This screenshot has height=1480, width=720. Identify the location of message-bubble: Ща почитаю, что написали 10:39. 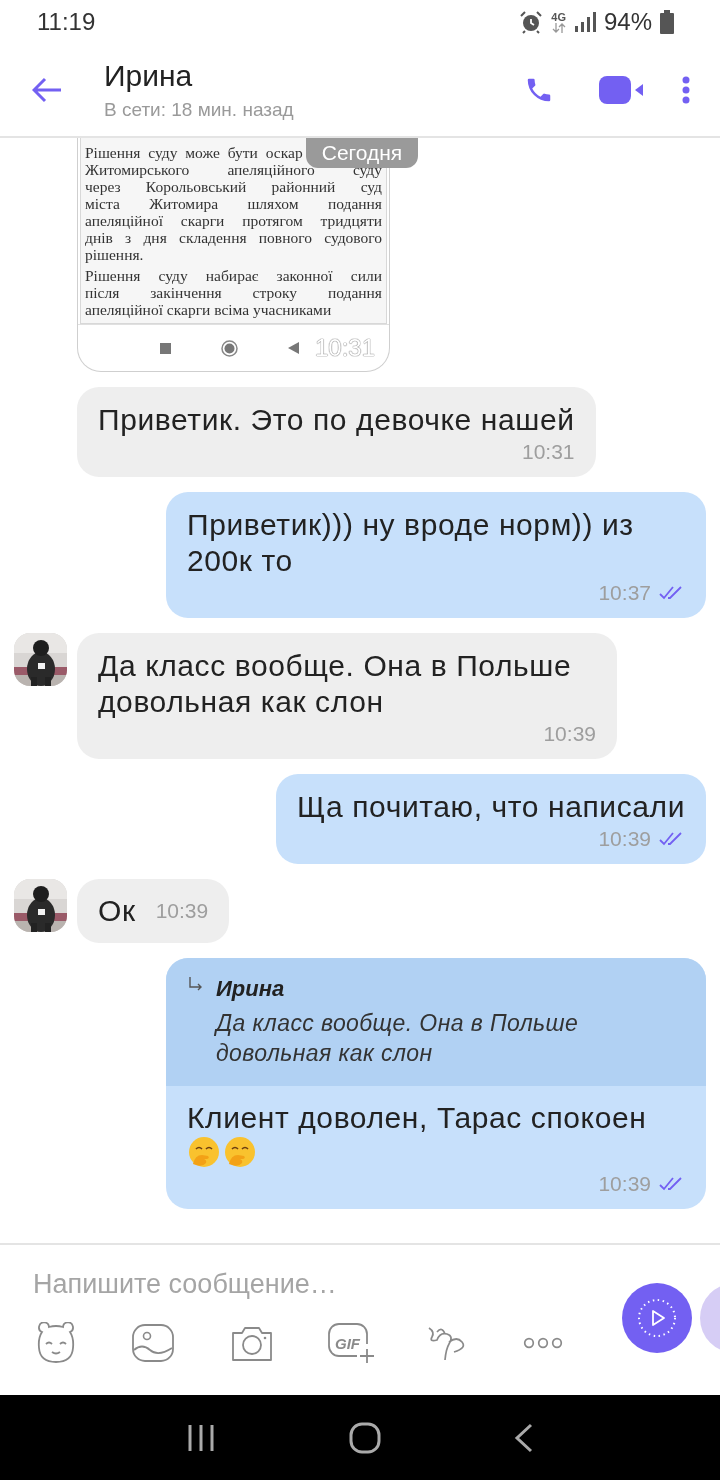
(490, 819).